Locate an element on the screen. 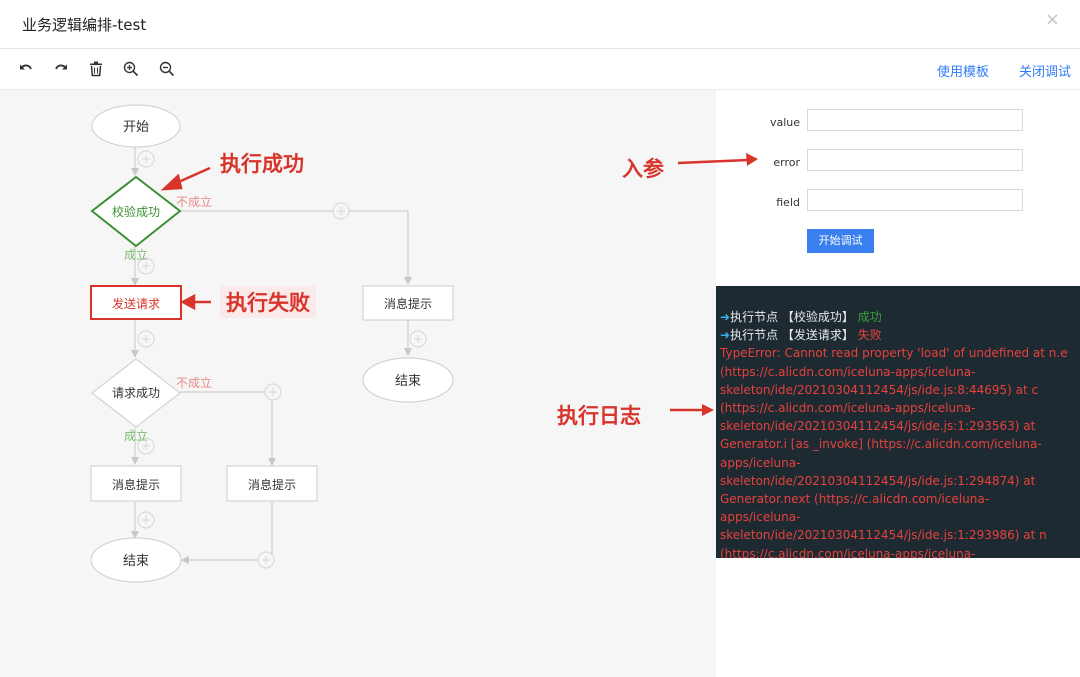  start-debug-button: 开始调试 is located at coordinates (840, 241).